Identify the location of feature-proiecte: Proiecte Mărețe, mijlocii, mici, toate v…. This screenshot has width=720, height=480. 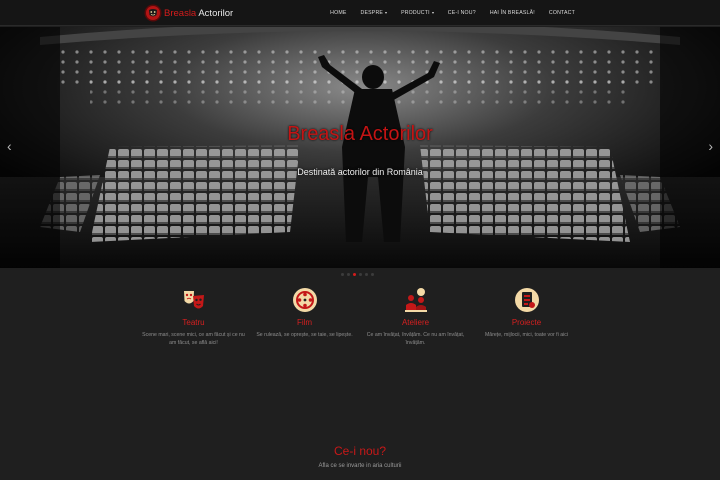
(526, 316).